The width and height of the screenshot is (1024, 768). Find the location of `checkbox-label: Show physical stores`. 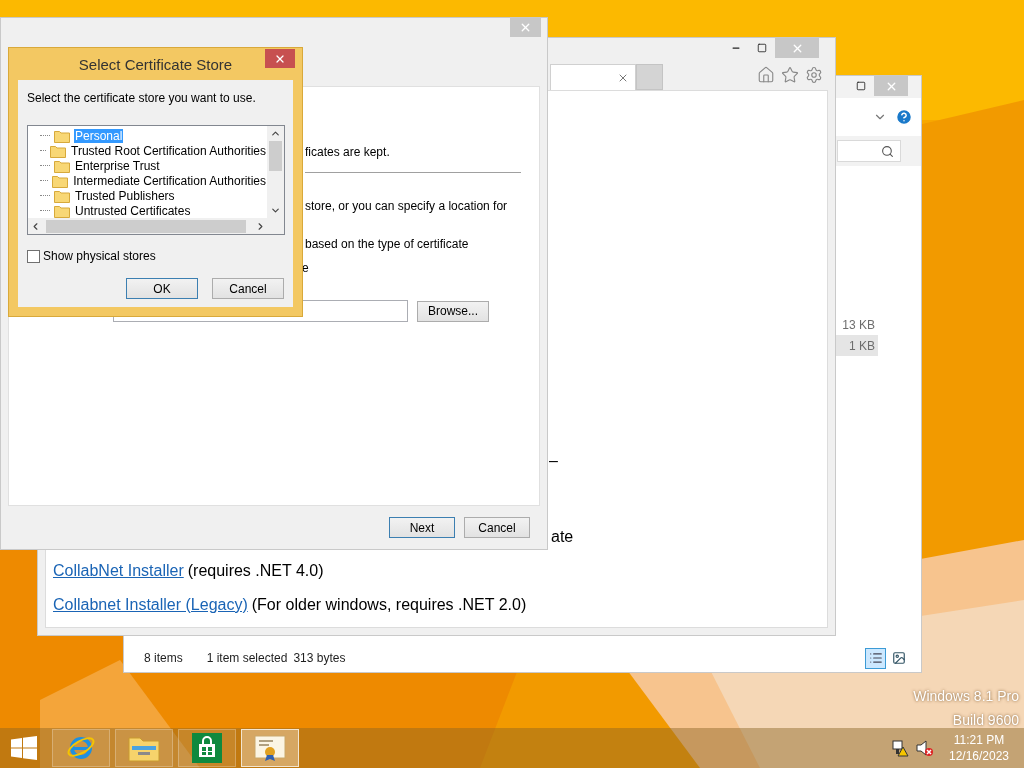

checkbox-label: Show physical stores is located at coordinates (99, 256).